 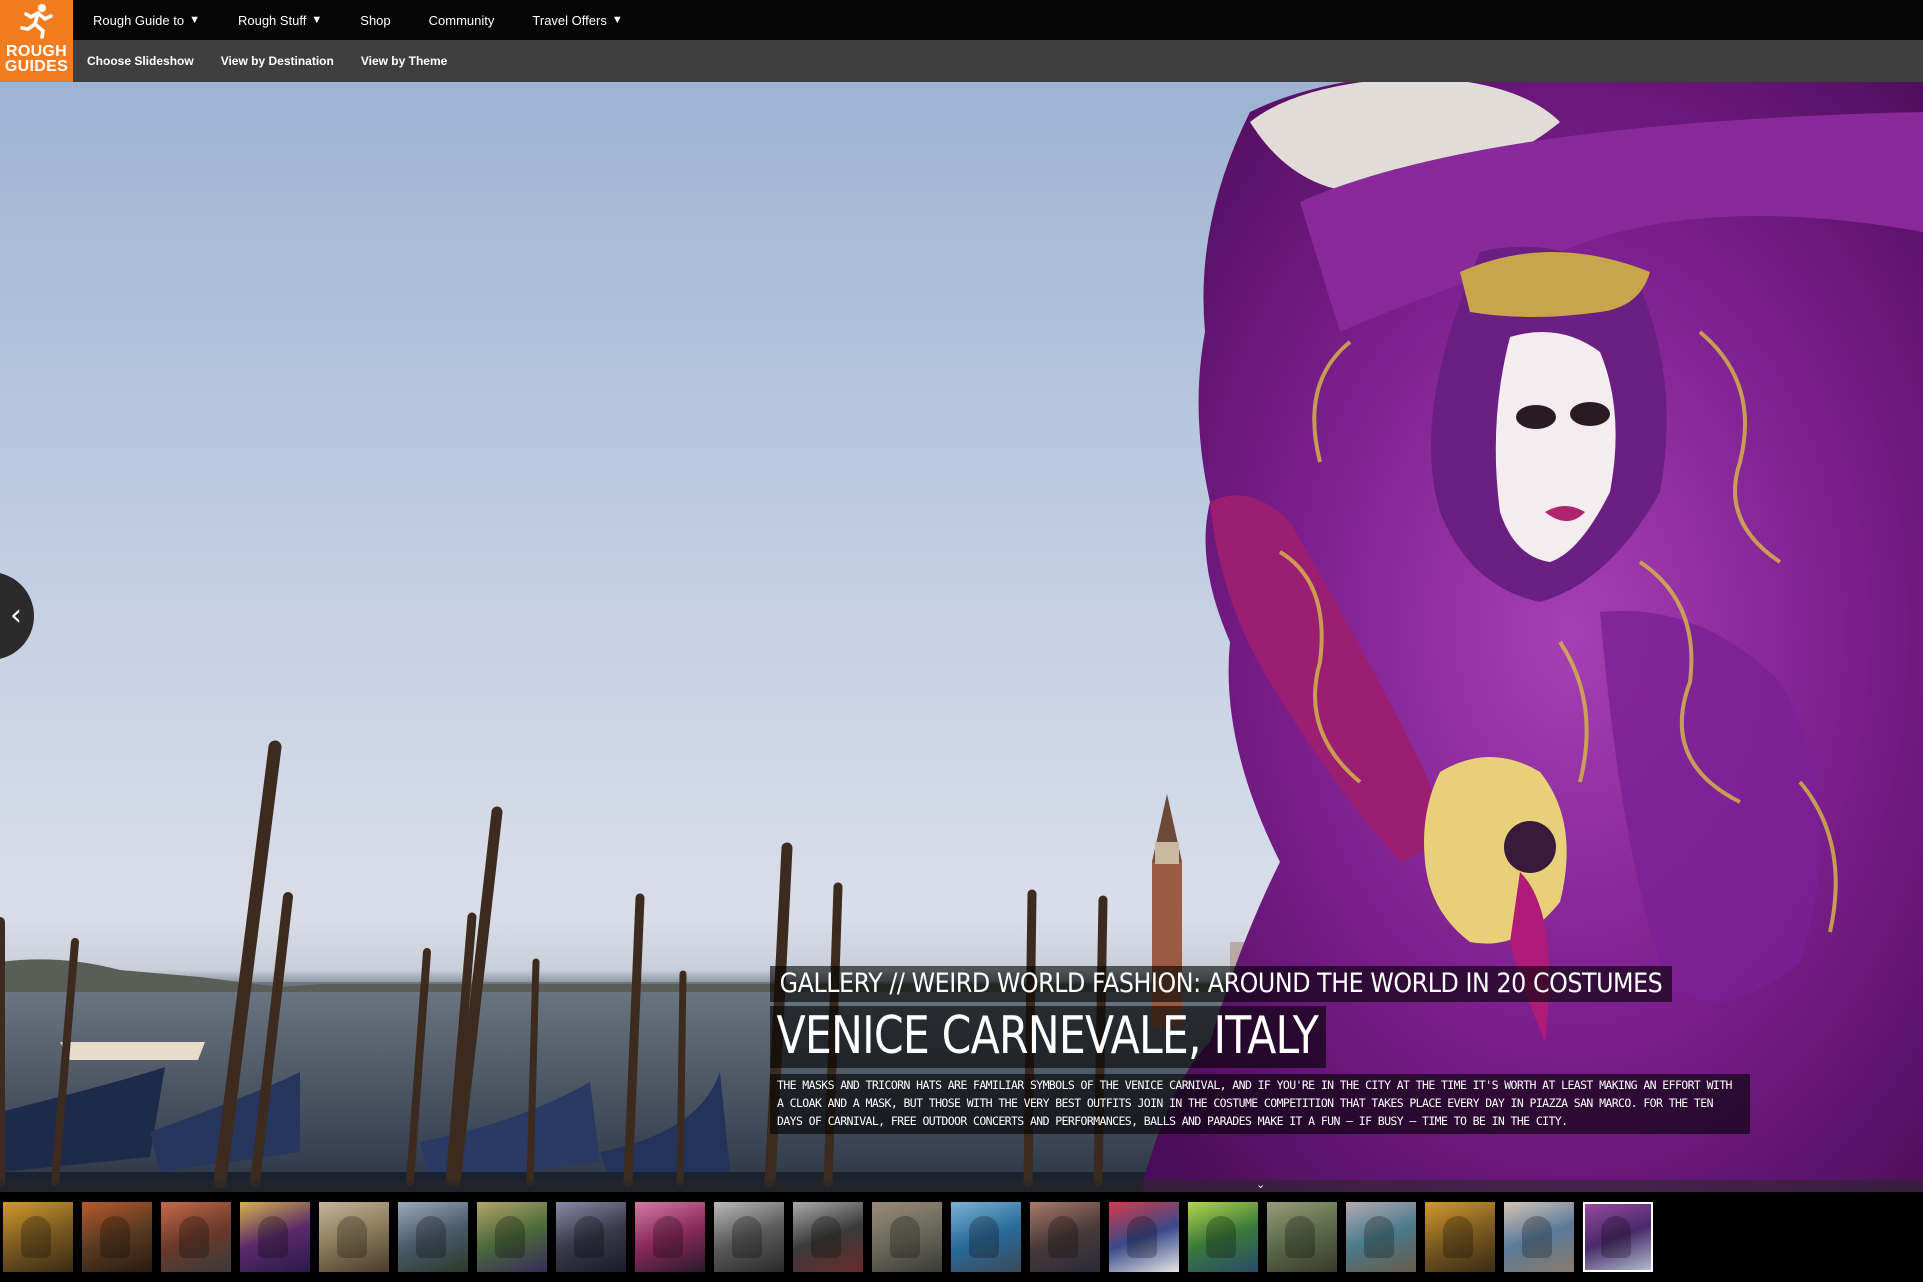 I want to click on menu-travel-offers: Travel Offers ▼, so click(x=577, y=20).